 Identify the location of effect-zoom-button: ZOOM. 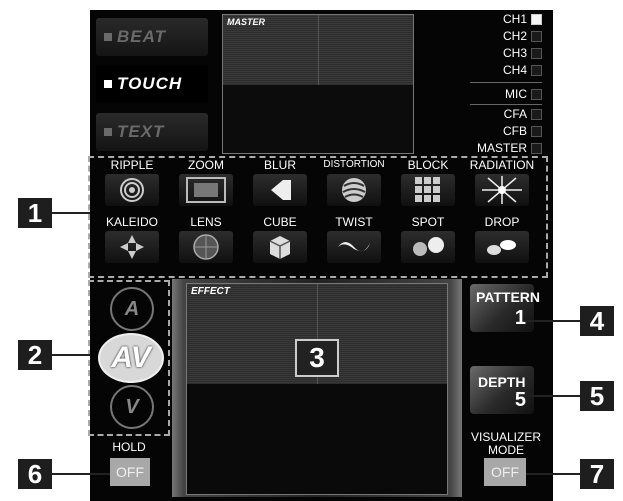
(206, 186).